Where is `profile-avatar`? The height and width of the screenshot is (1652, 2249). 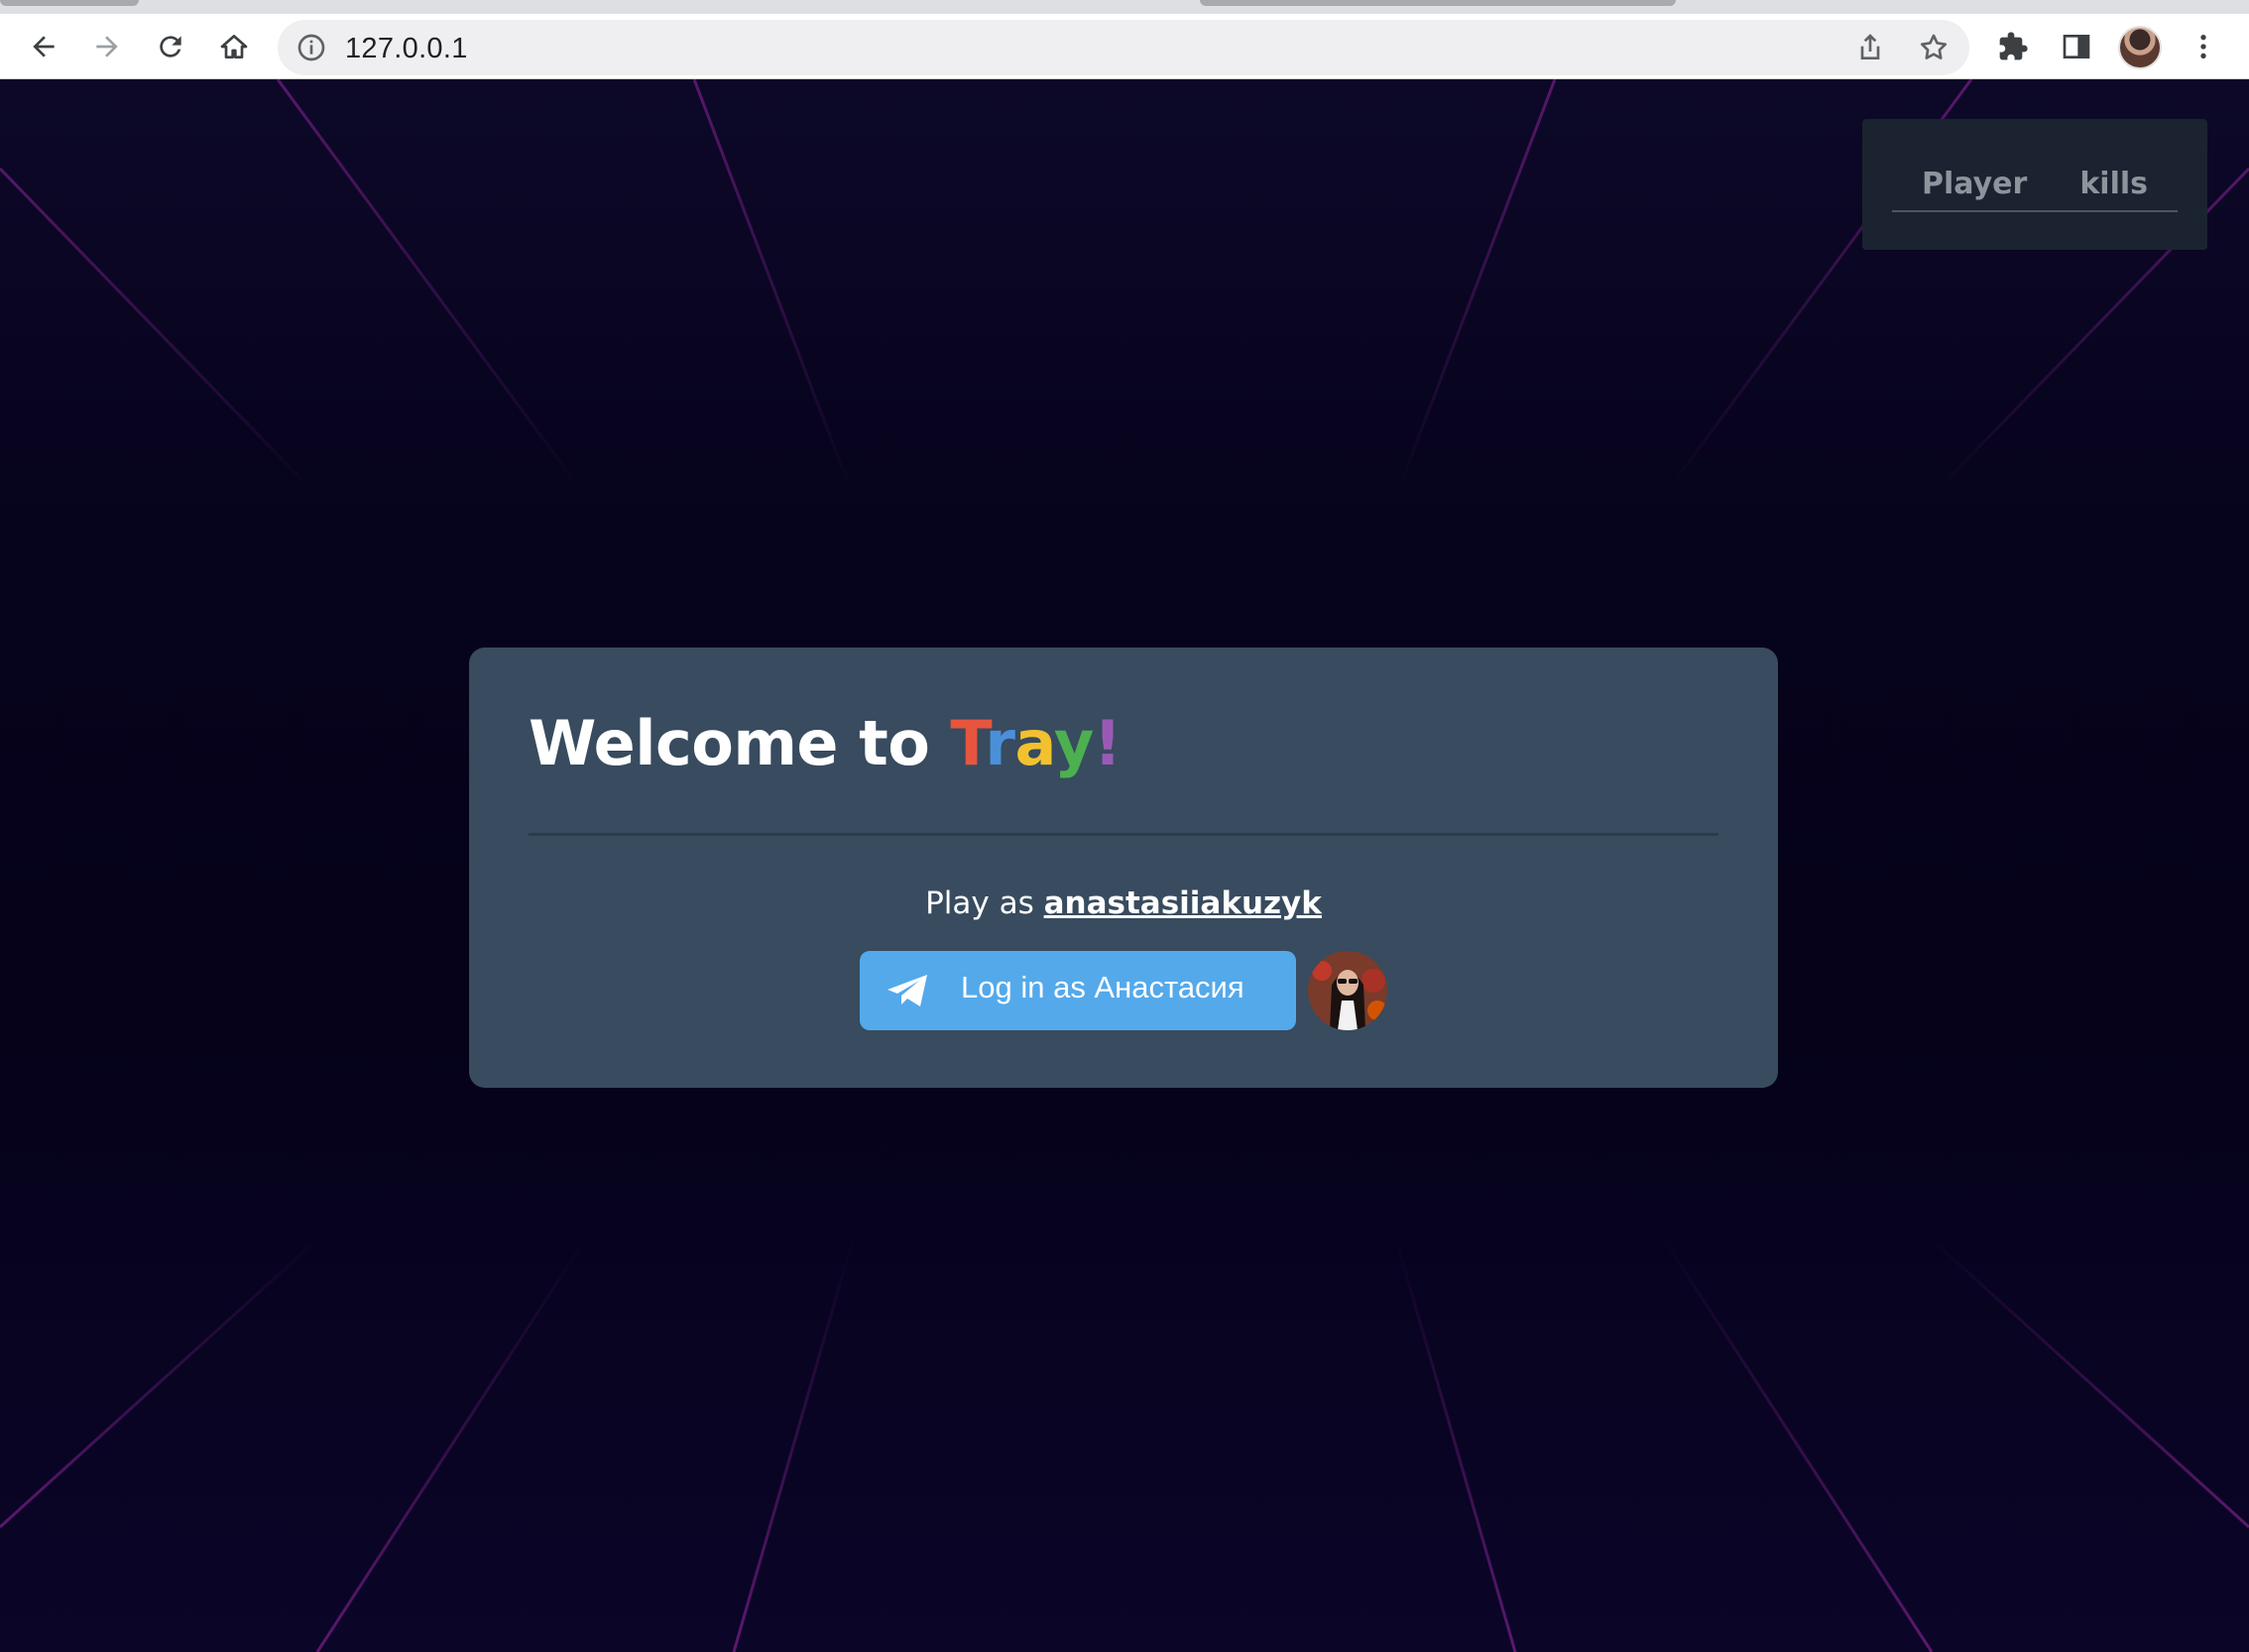 profile-avatar is located at coordinates (2140, 47).